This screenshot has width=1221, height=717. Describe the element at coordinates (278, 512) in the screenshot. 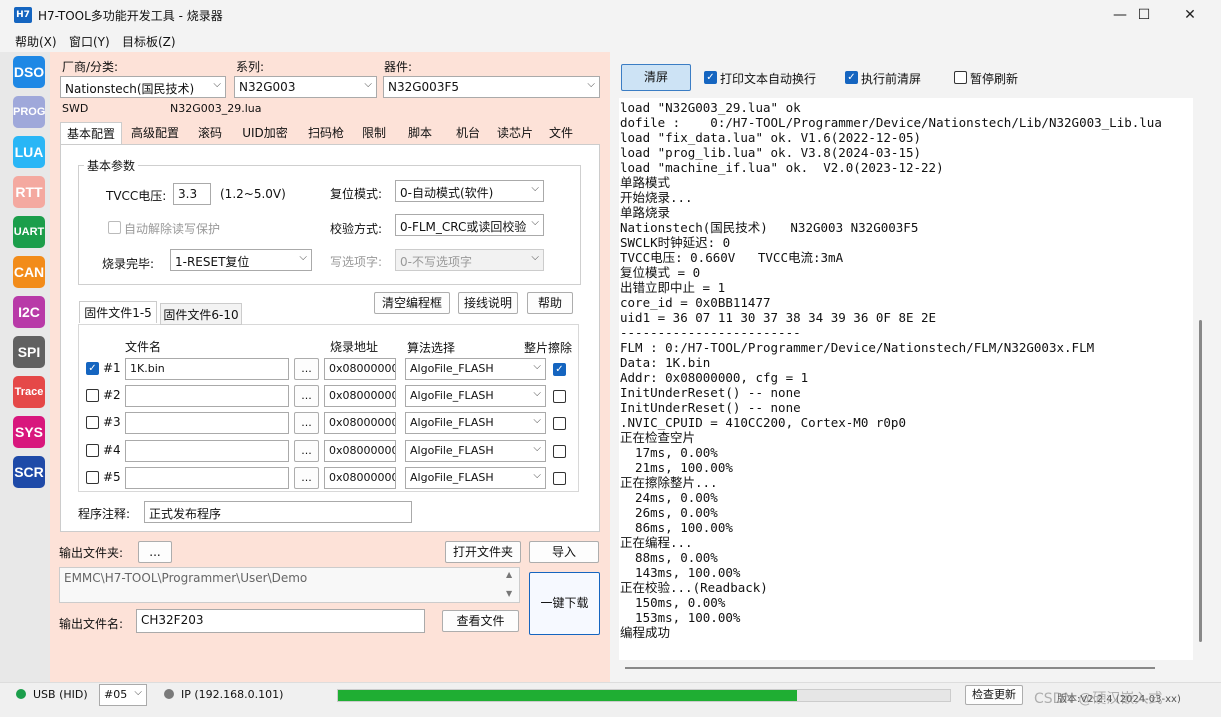

I see `note-input: 正式发布程序` at that location.